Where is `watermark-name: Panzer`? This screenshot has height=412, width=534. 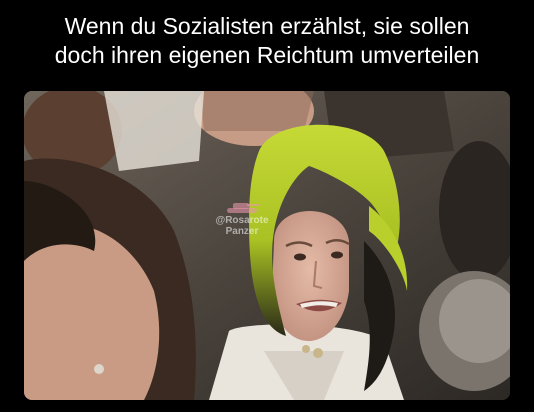 watermark-name: Panzer is located at coordinates (242, 231).